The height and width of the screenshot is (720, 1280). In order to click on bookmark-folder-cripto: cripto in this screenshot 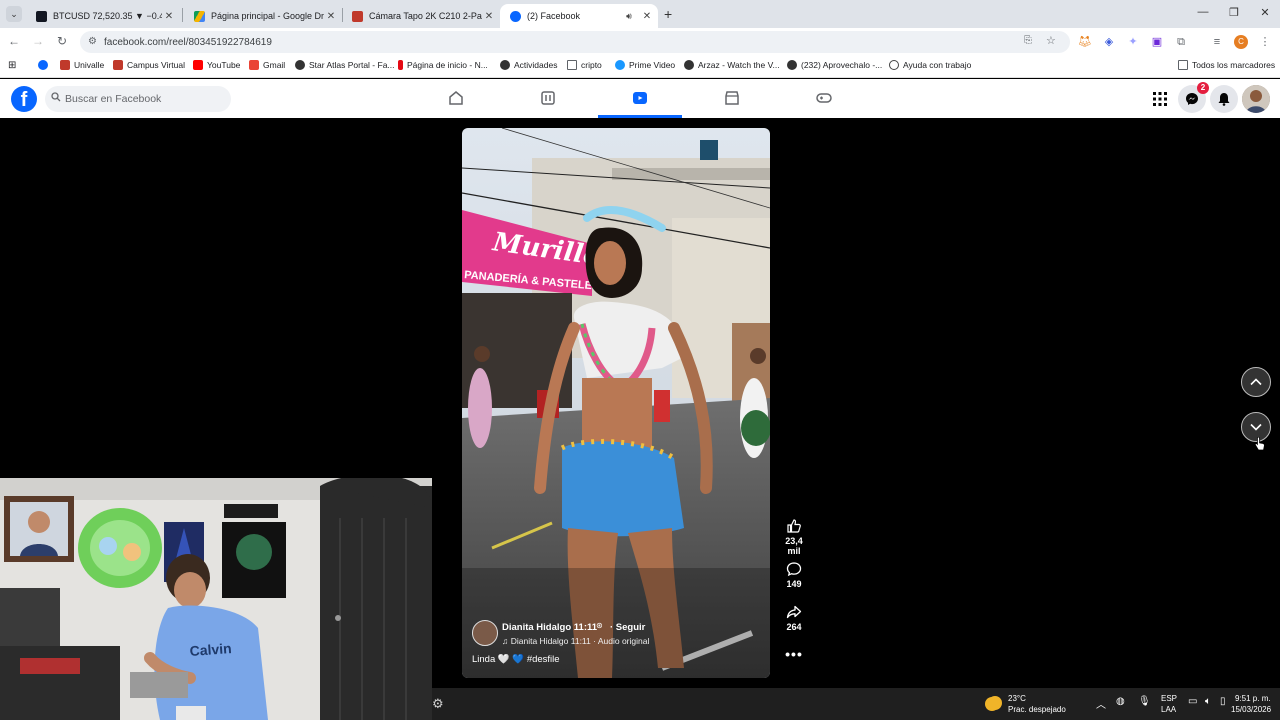, I will do `click(584, 65)`.